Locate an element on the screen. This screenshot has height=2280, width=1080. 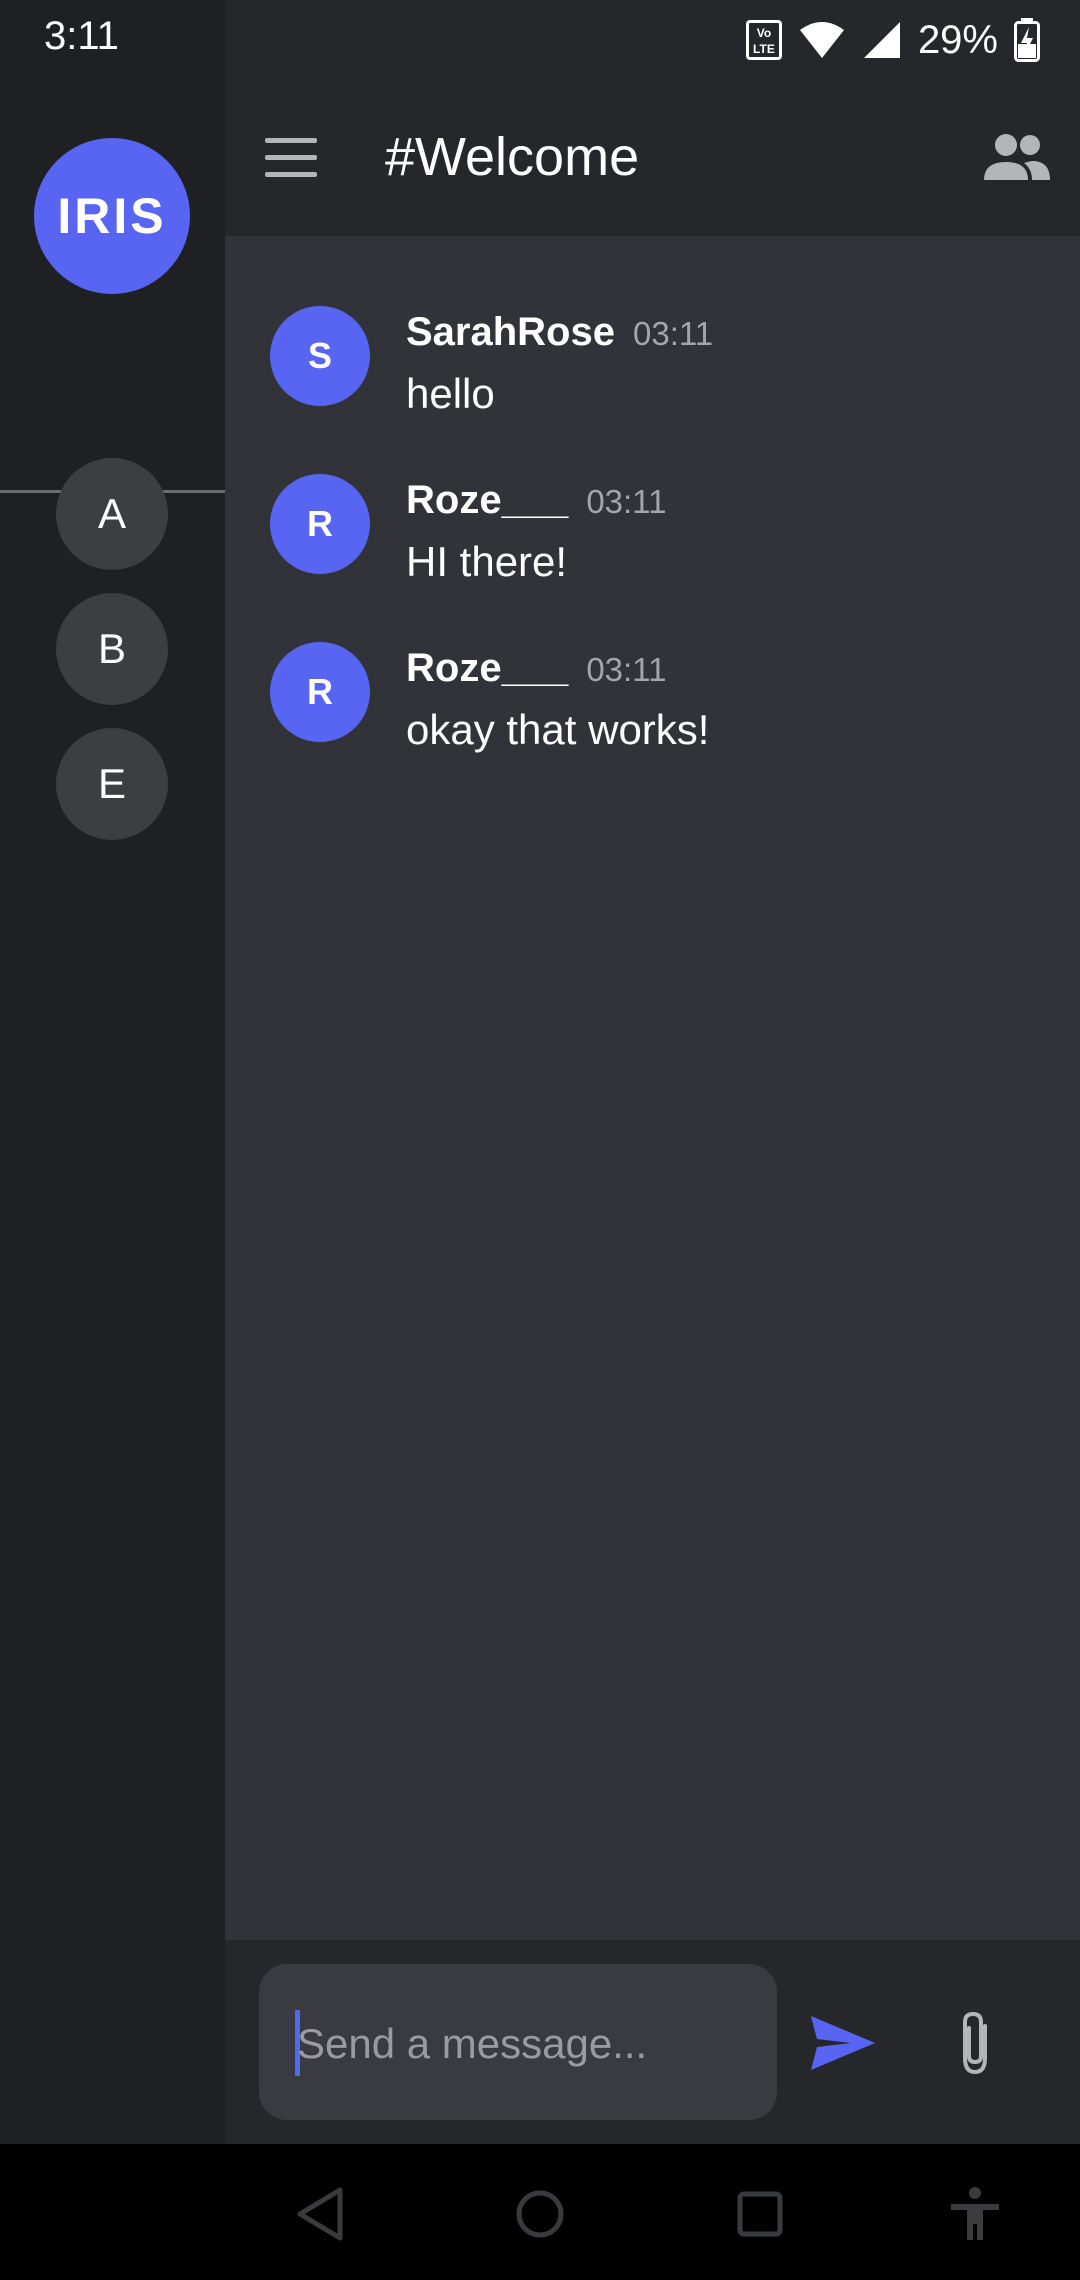
battery-percent: 29% is located at coordinates (957, 39).